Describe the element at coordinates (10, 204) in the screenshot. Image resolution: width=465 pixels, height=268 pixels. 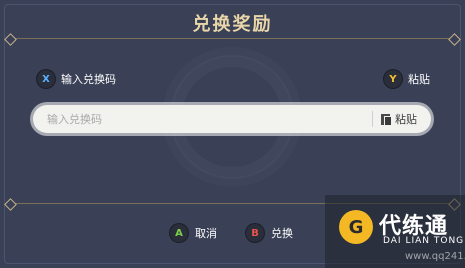
I see `corner-ornament-icon` at that location.